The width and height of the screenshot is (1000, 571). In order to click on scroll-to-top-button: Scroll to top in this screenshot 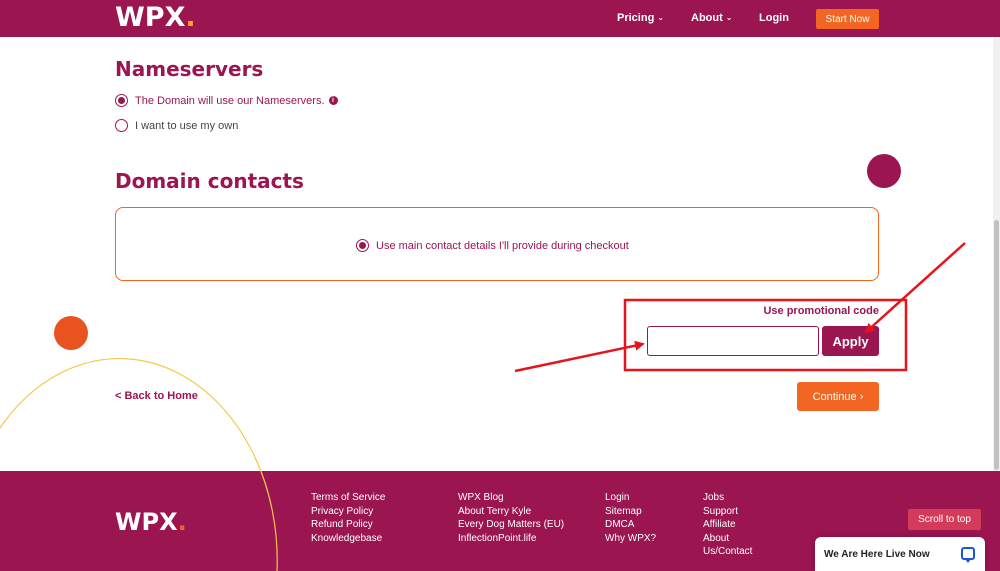, I will do `click(944, 519)`.